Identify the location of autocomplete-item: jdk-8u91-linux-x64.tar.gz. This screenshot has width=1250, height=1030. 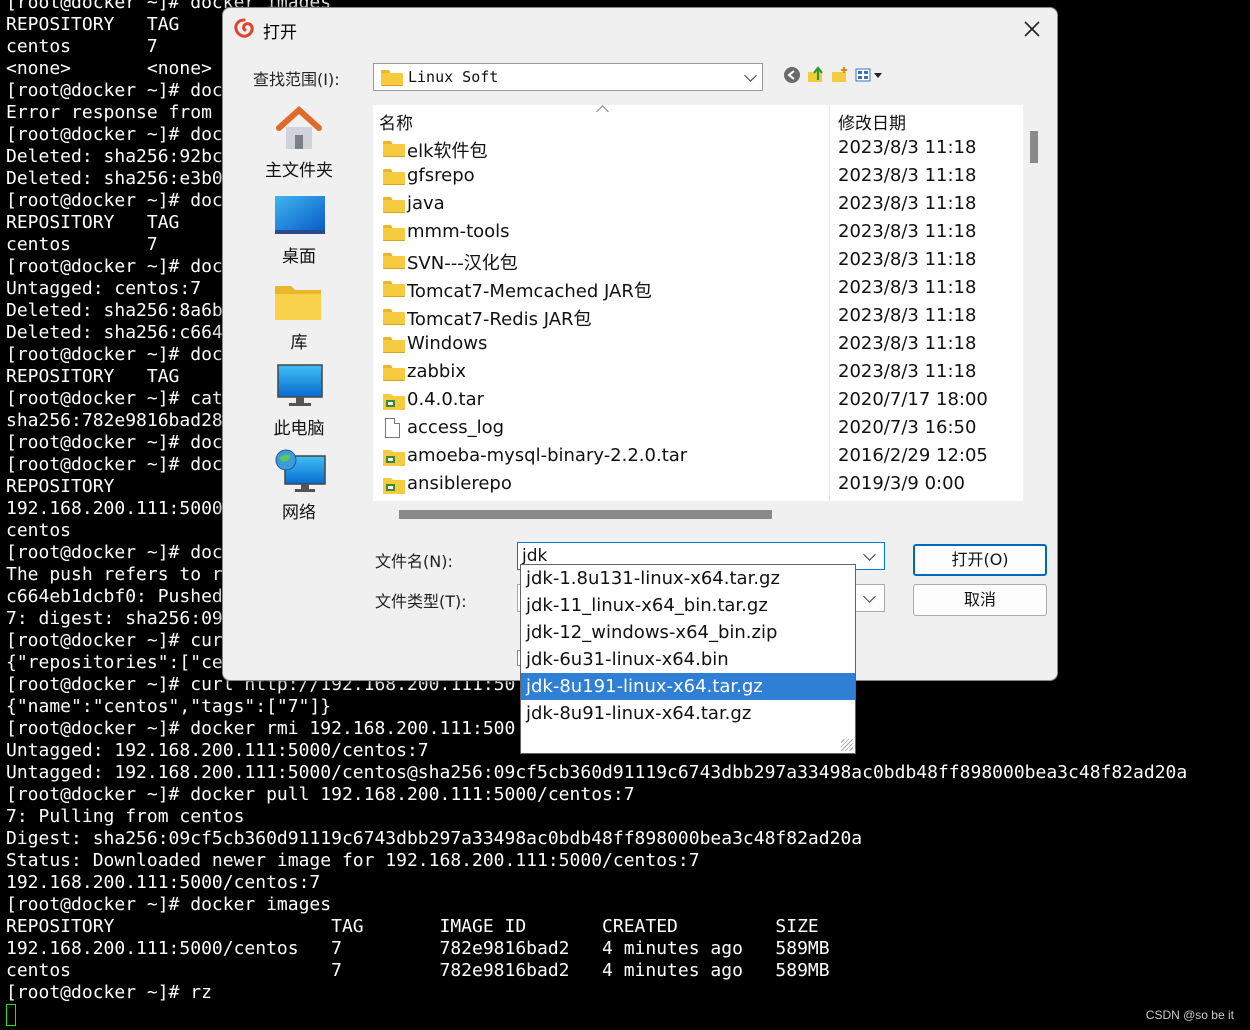
(688, 713).